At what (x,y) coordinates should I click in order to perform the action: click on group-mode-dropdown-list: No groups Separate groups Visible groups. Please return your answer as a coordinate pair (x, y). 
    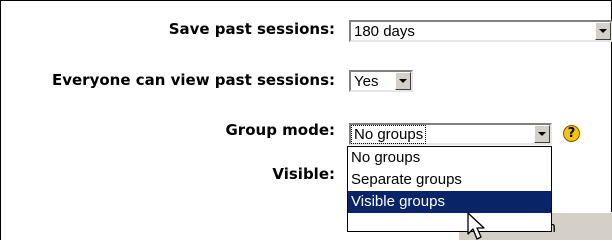
    Looking at the image, I should click on (449, 189).